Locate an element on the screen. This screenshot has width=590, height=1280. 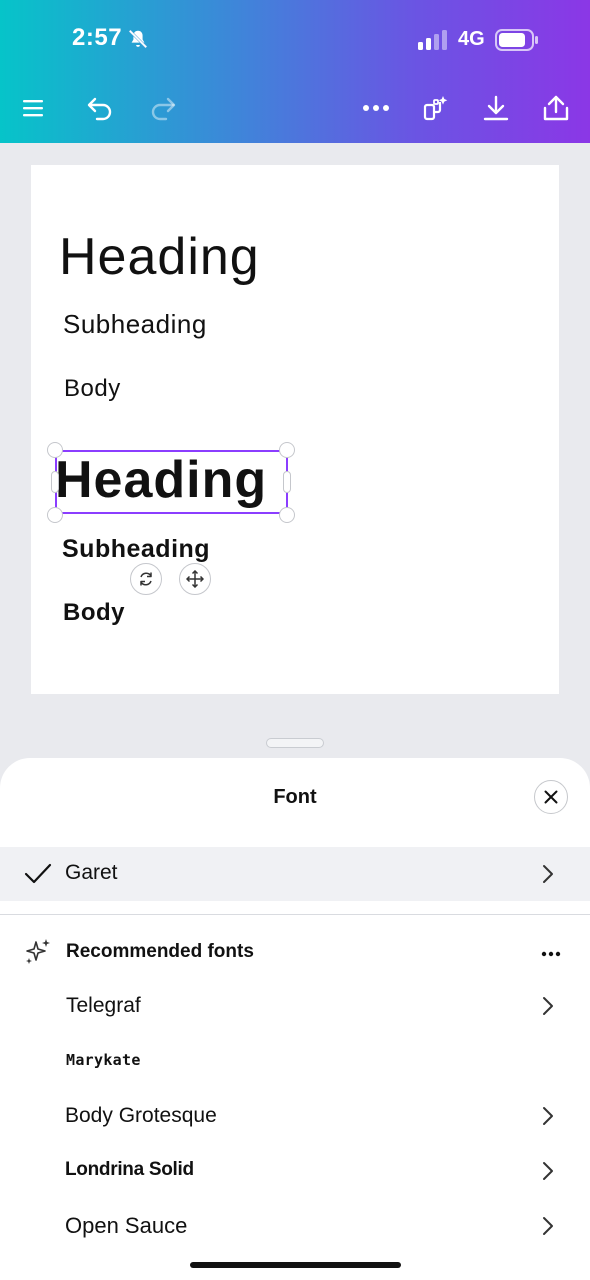
font-option-label: Marykate is located at coordinates (103, 1060).